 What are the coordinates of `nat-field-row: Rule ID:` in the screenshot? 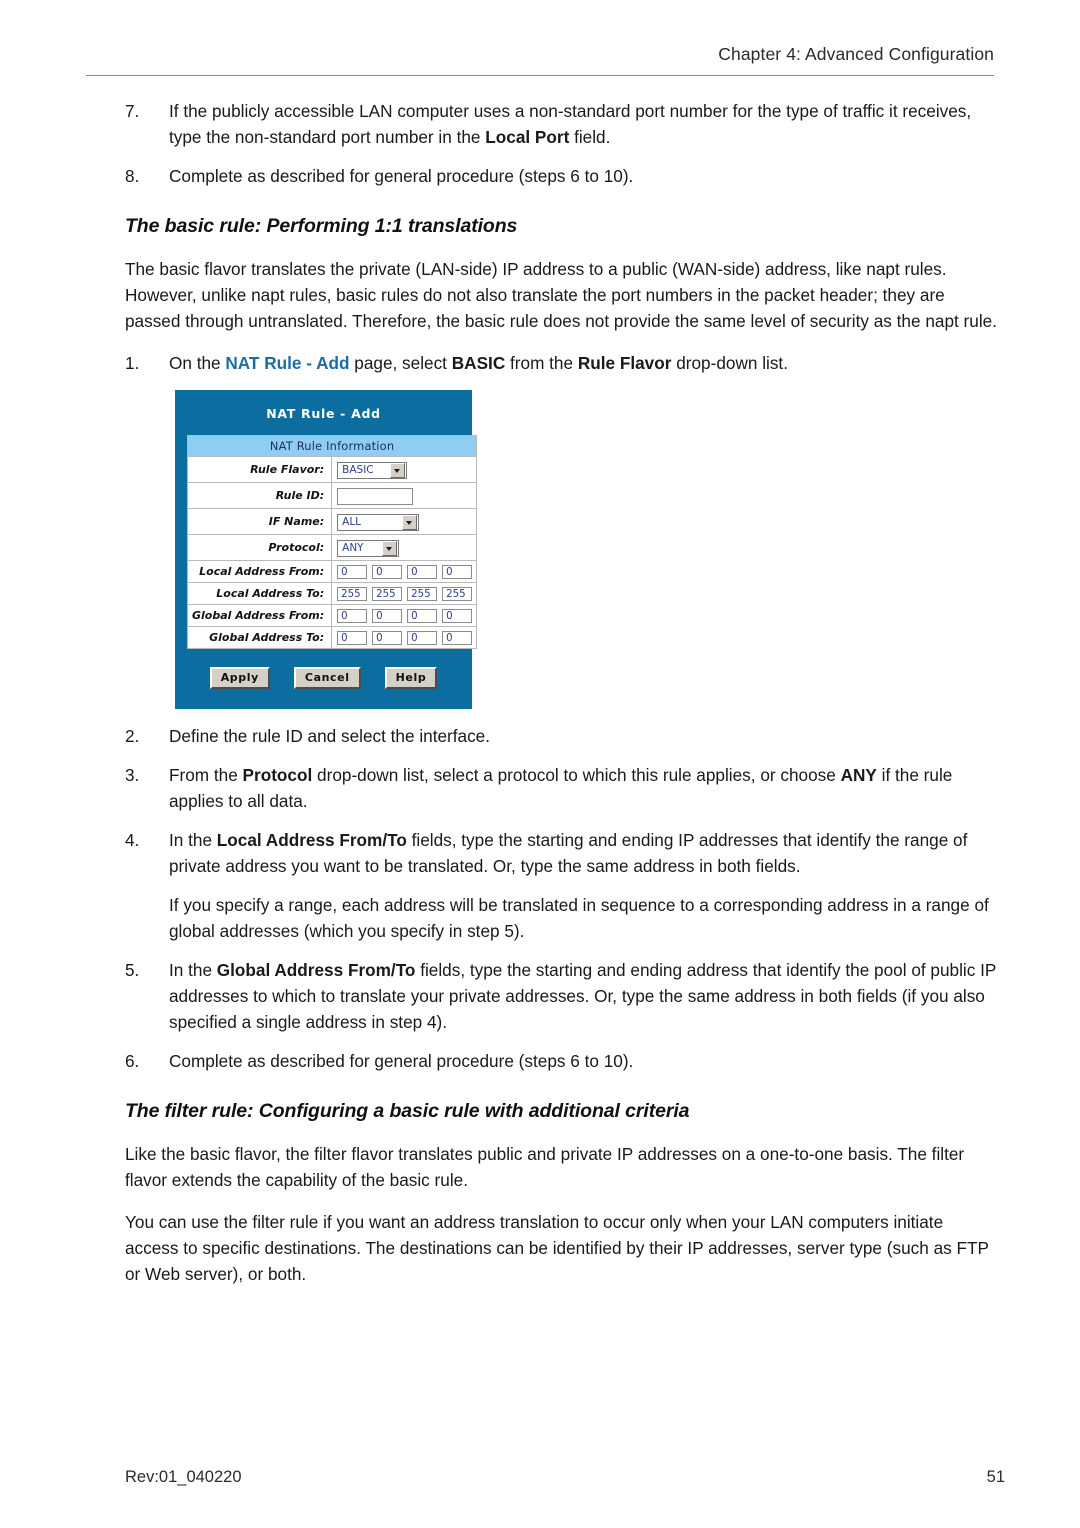 It's located at (332, 495).